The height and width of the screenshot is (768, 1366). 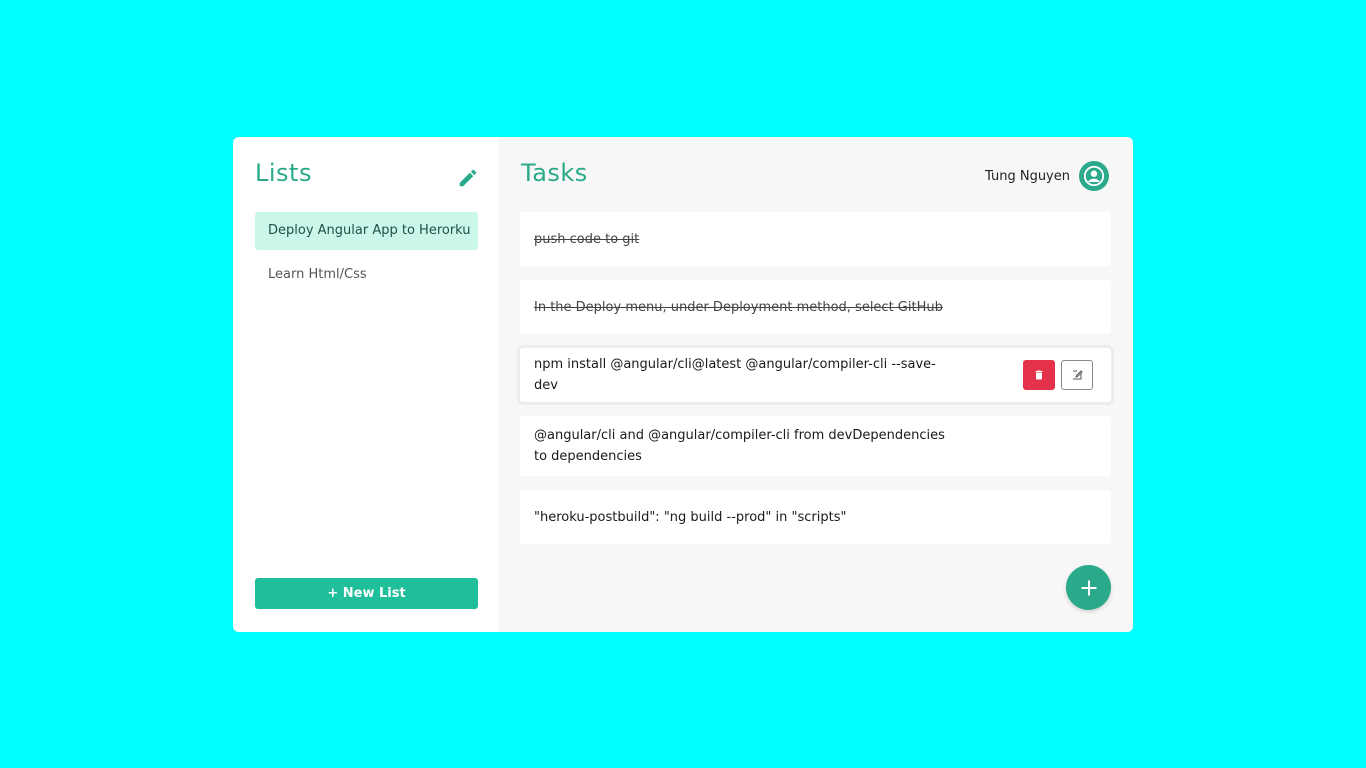 What do you see at coordinates (554, 173) in the screenshot?
I see `tasks-title: Tasks` at bounding box center [554, 173].